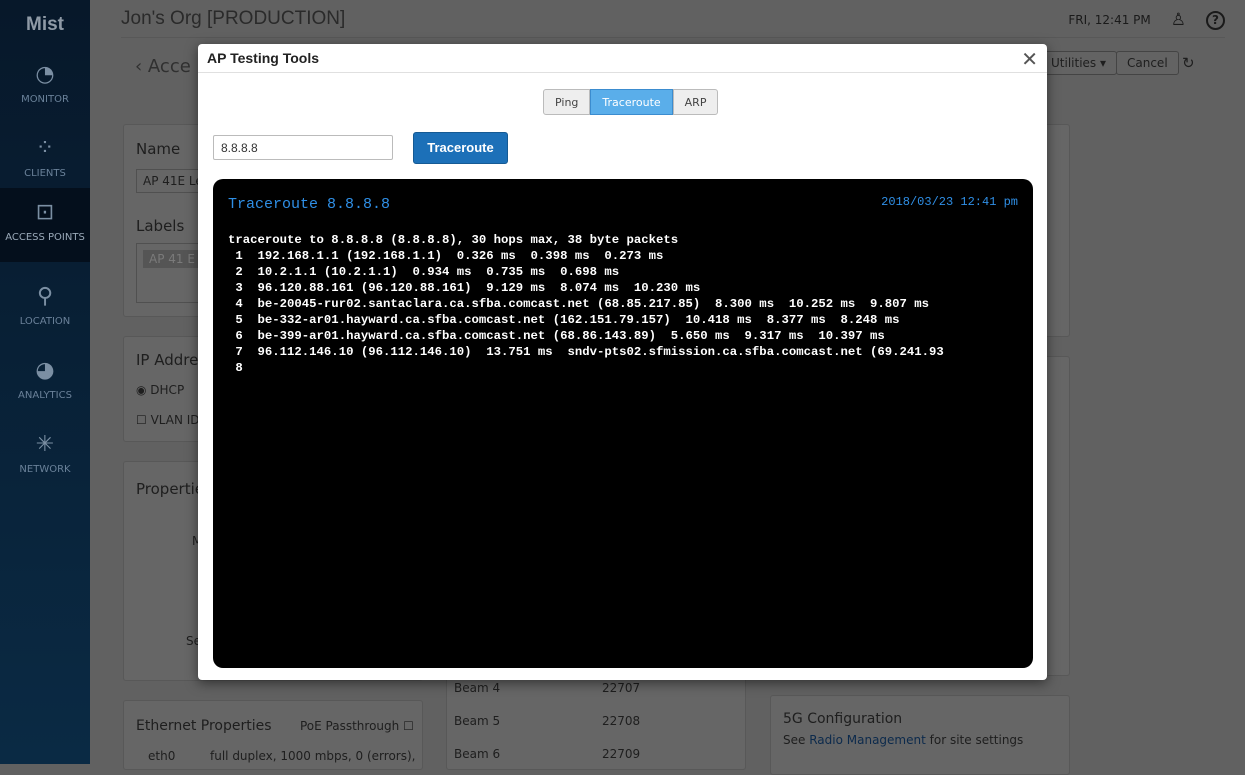 The image size is (1245, 775). Describe the element at coordinates (357, 726) in the screenshot. I see `poe-checkbox: PoE Passthrough ☐` at that location.